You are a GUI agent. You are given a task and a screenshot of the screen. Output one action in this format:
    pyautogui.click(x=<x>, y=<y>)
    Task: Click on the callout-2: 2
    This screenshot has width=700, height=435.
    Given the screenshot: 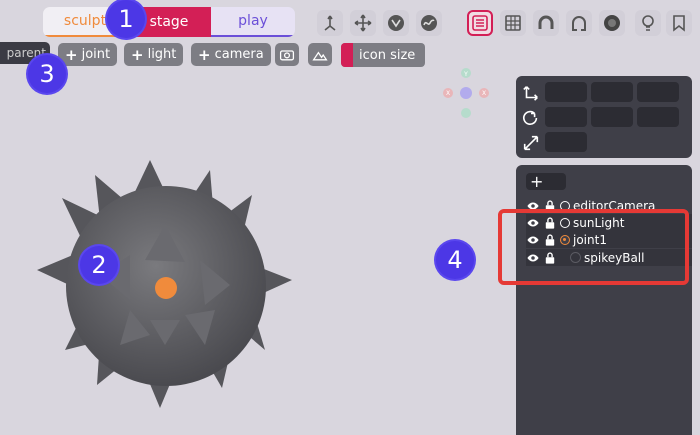 What is the action you would take?
    pyautogui.click(x=99, y=265)
    